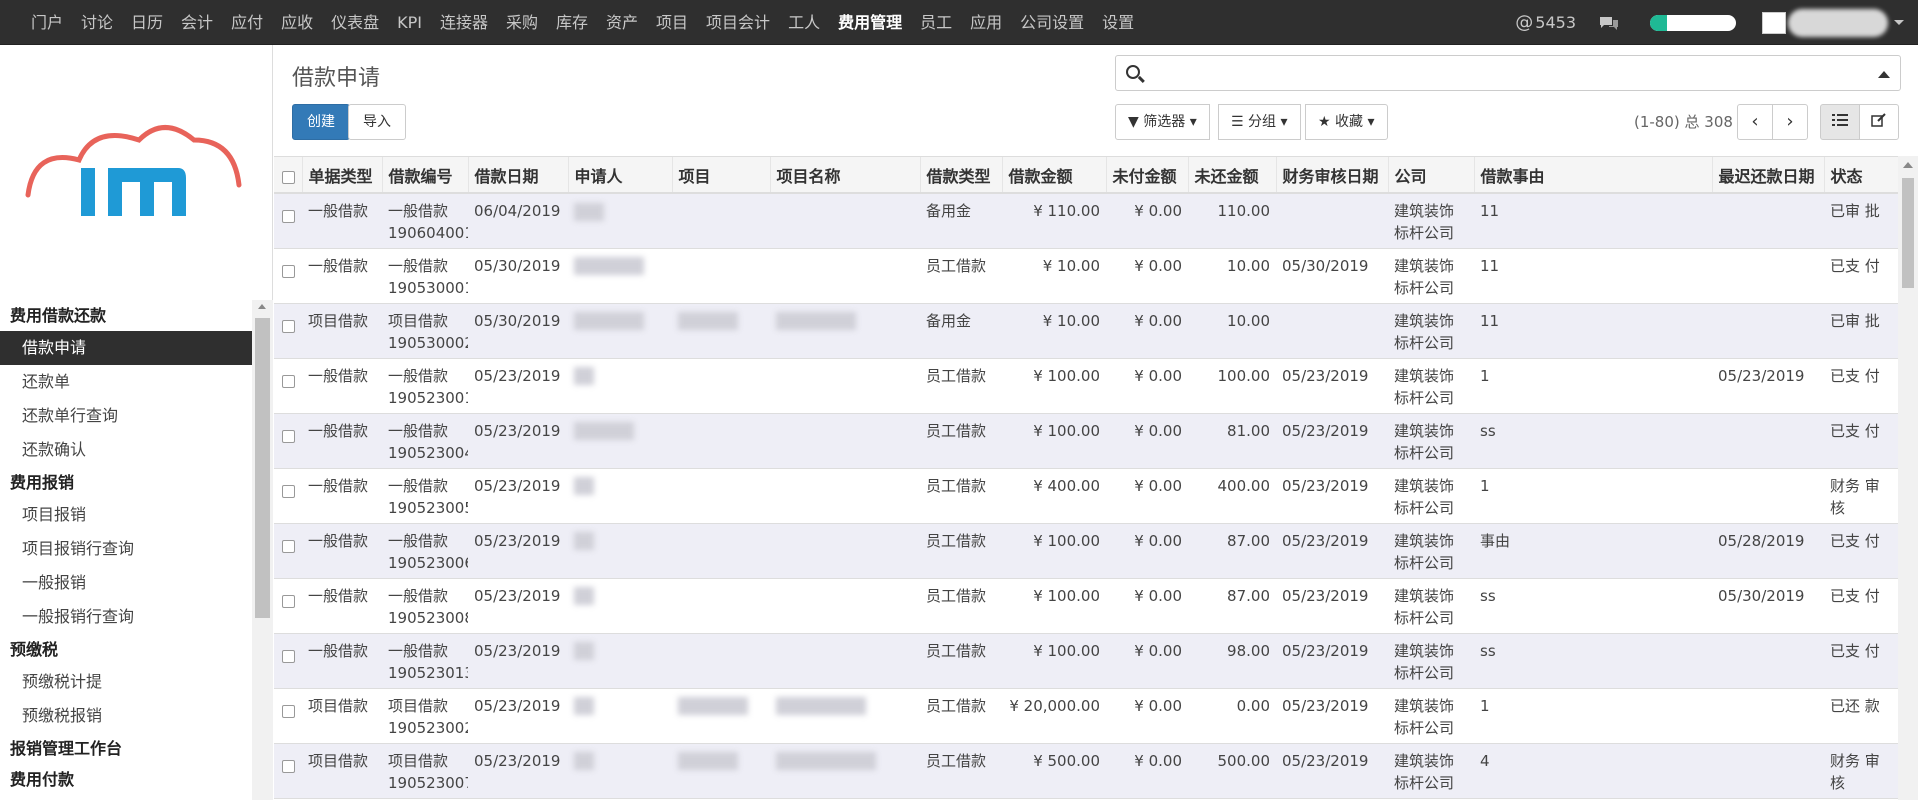 Image resolution: width=1918 pixels, height=800 pixels. What do you see at coordinates (126, 482) in the screenshot?
I see `sidebar-section-title: 费用报销` at bounding box center [126, 482].